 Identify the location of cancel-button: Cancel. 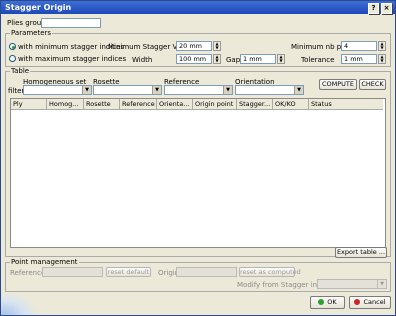
(370, 302).